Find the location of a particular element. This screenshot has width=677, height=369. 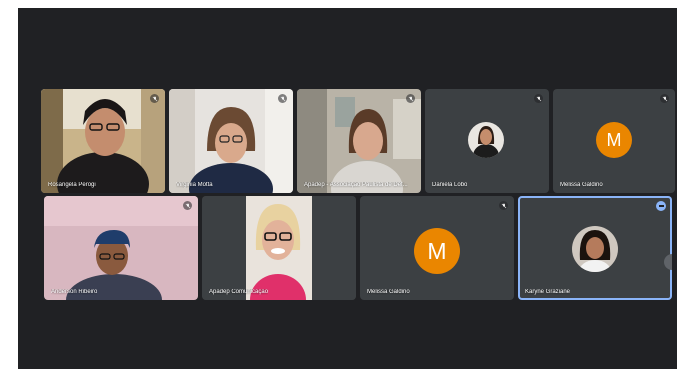

participant-name: Daniela Lobo is located at coordinates (450, 185).